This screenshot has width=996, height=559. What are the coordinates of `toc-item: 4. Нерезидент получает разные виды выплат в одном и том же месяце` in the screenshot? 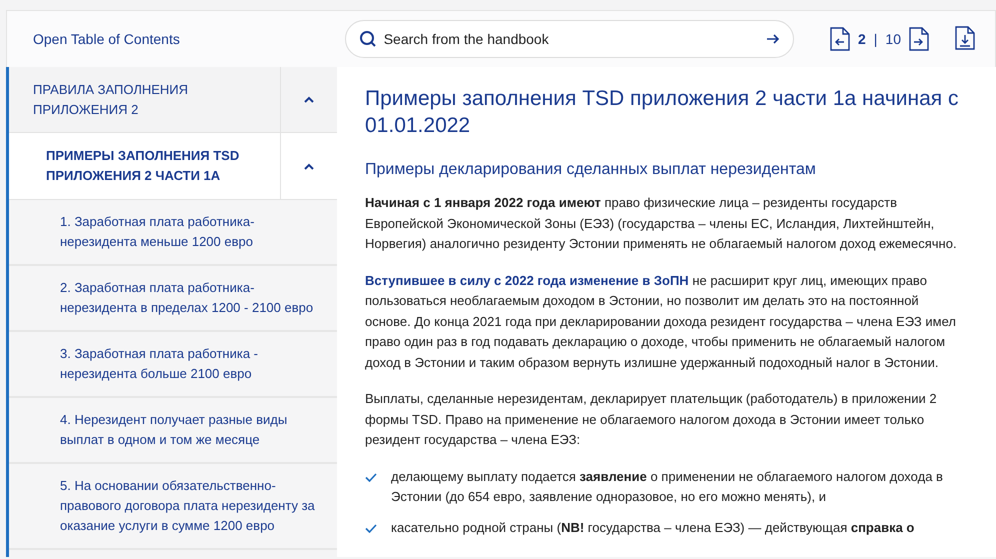 It's located at (173, 430).